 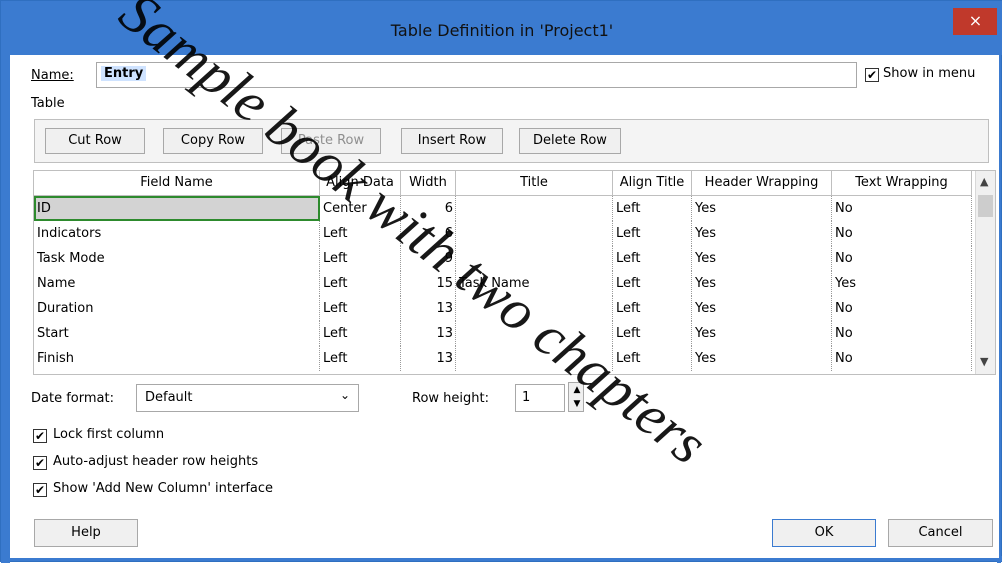 I want to click on cut-row-button: Cut Row, so click(x=95, y=141).